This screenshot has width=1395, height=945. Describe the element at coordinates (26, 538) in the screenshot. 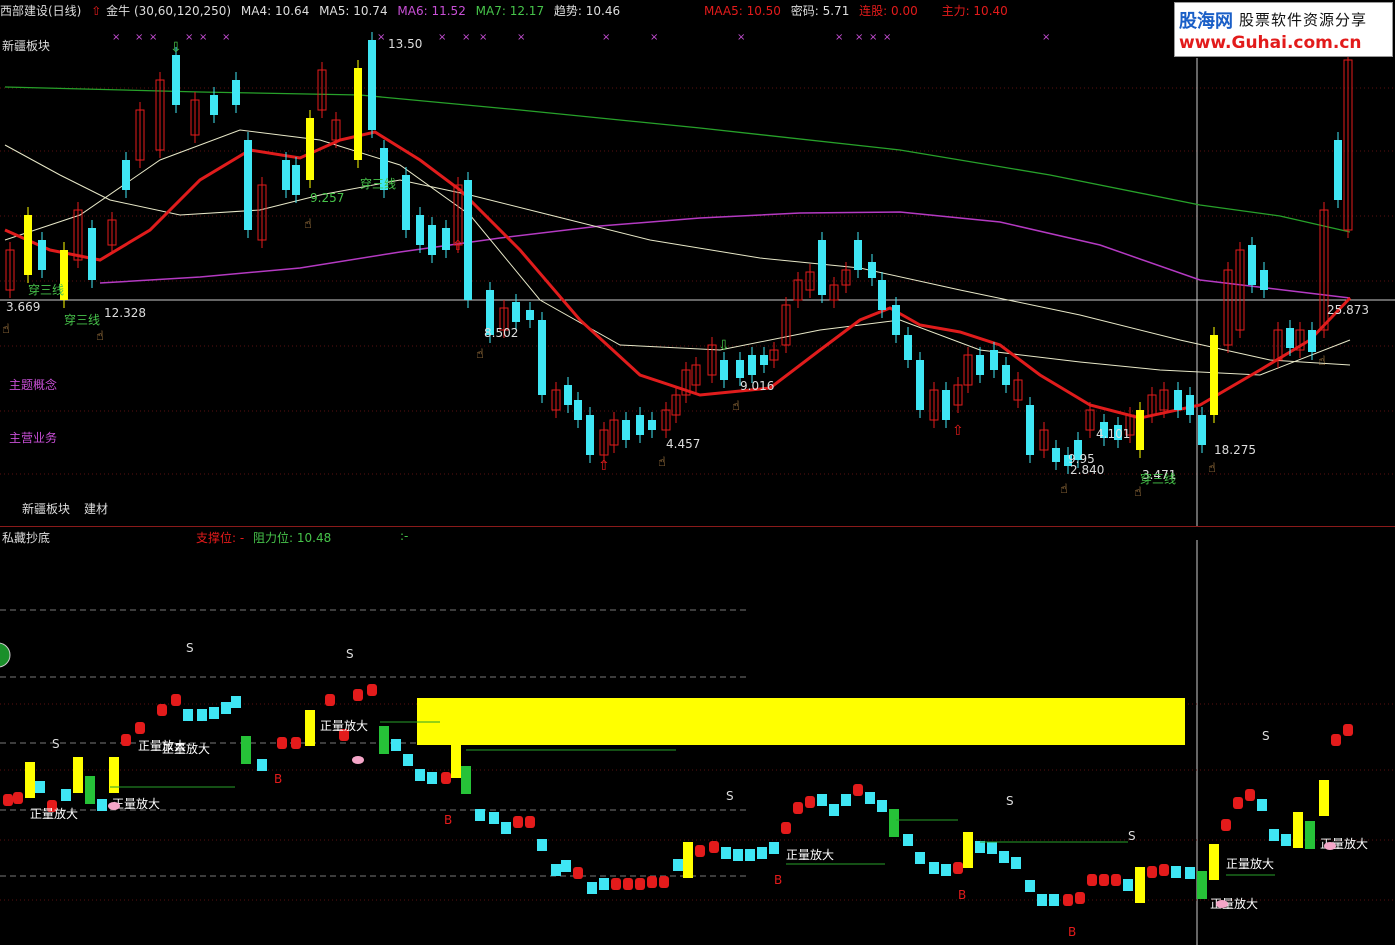

I see `lower-panel-title: 私藏抄底` at that location.